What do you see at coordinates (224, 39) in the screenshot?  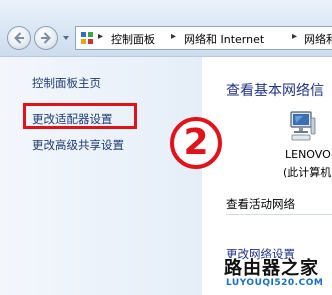 I see `breadcrumb-network-internet: 网络和 Internet` at bounding box center [224, 39].